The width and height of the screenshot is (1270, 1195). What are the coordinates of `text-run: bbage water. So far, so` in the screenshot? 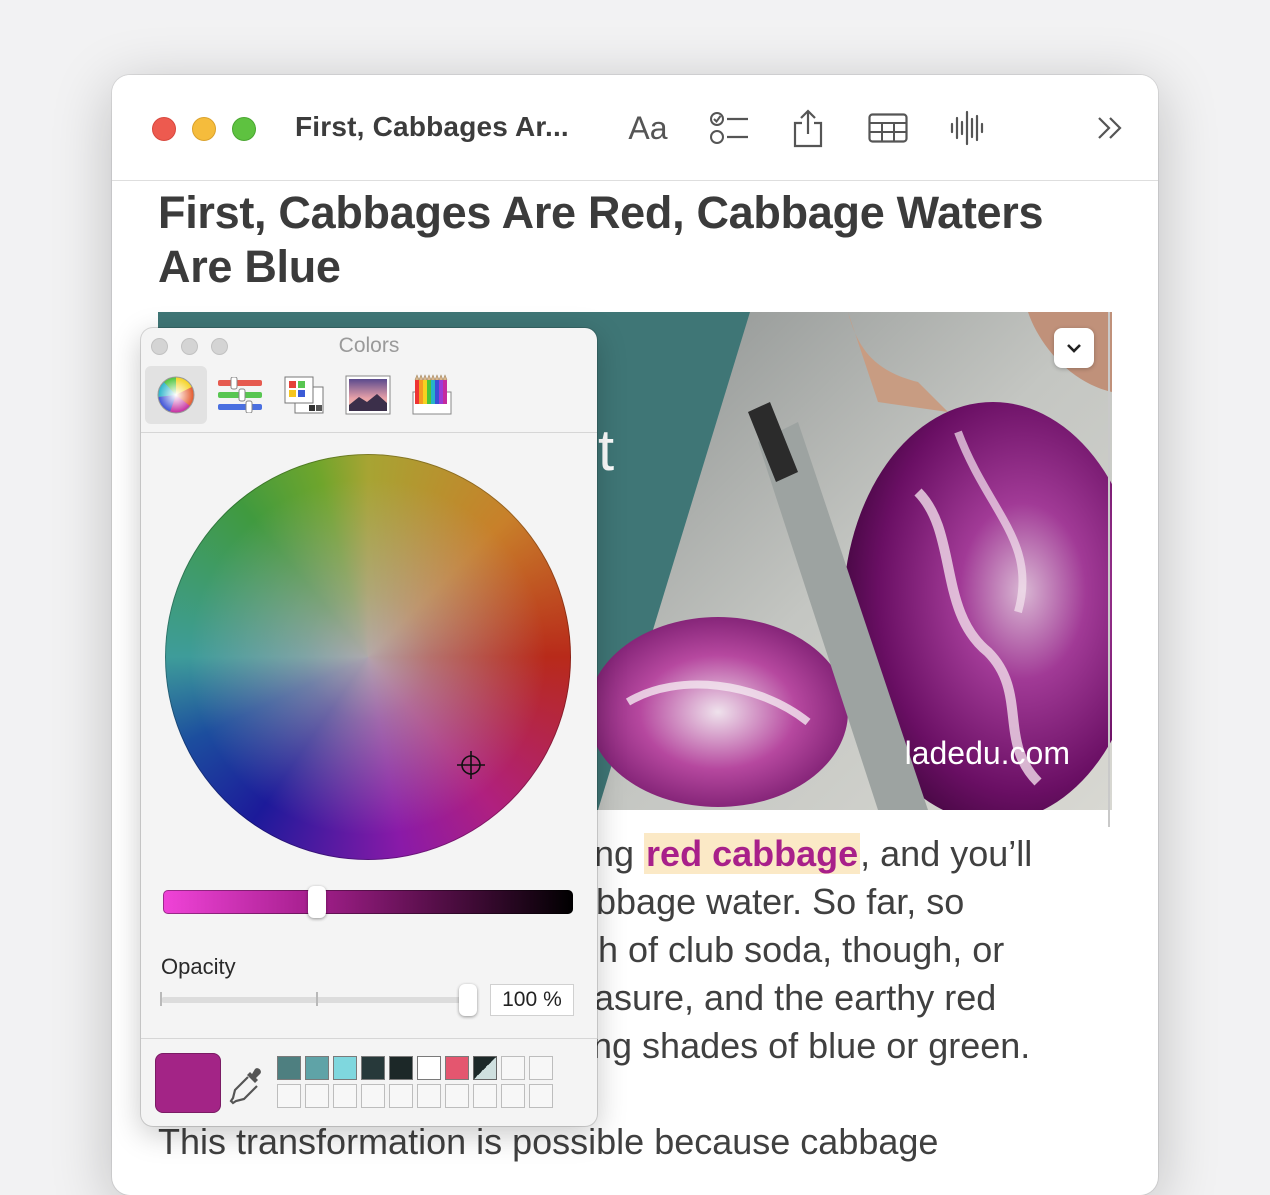 It's located at (780, 901).